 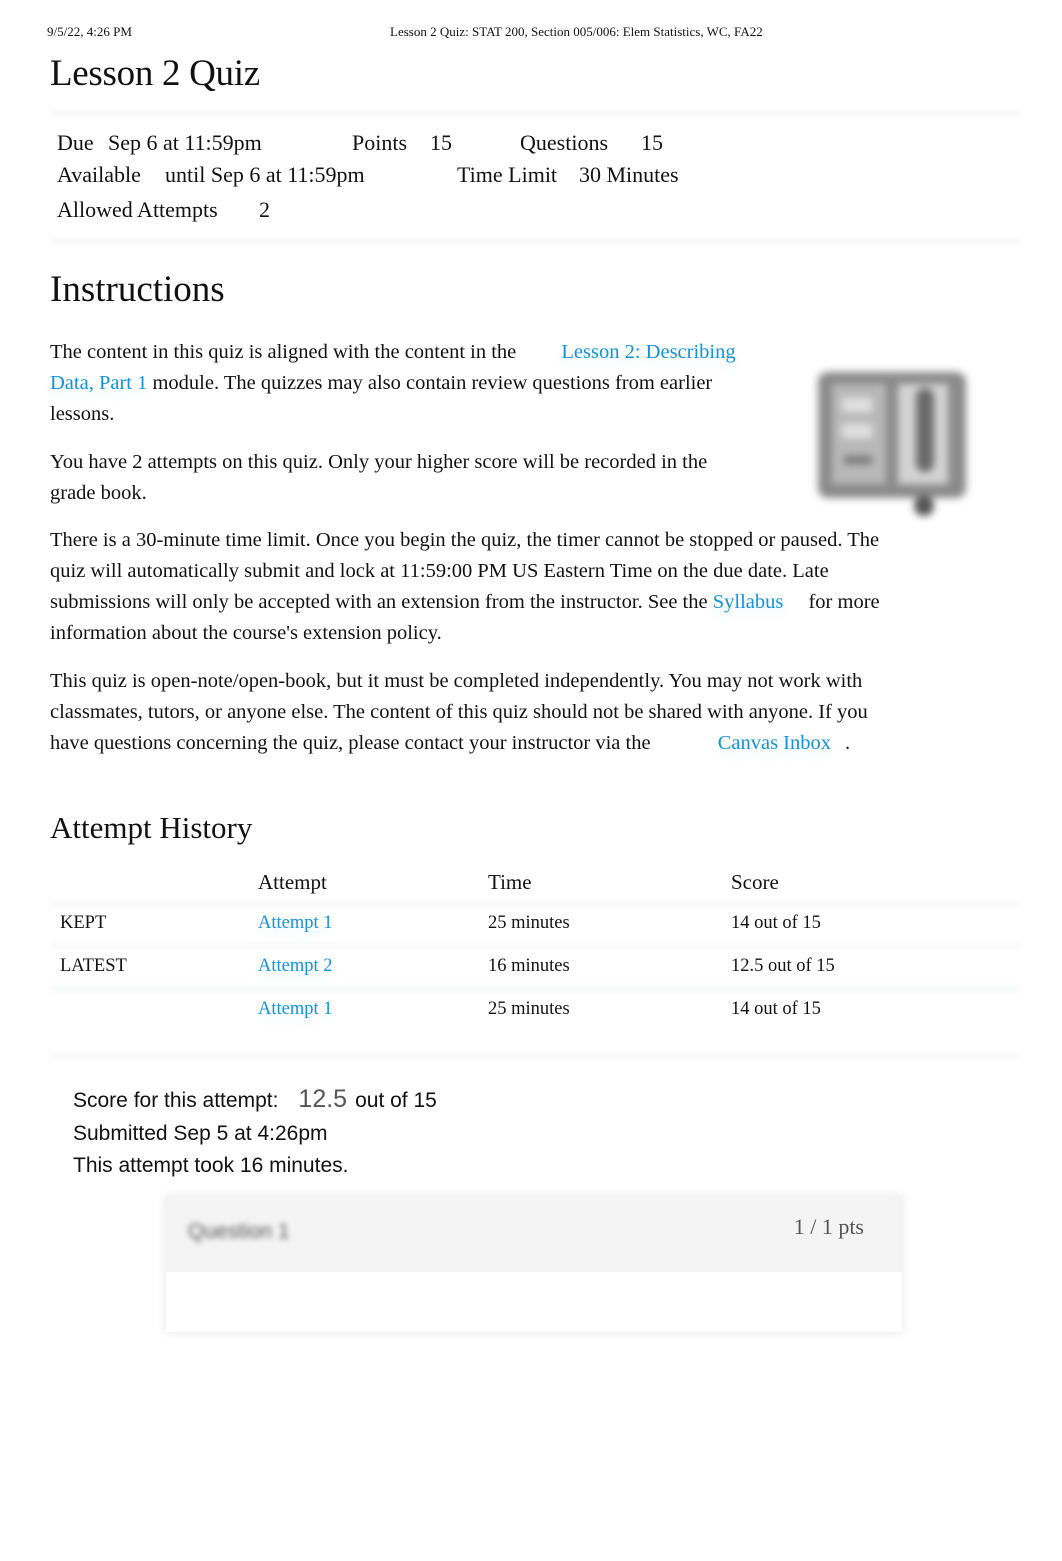 I want to click on canvas-inbox-link: Canvas Inbox, so click(x=774, y=743).